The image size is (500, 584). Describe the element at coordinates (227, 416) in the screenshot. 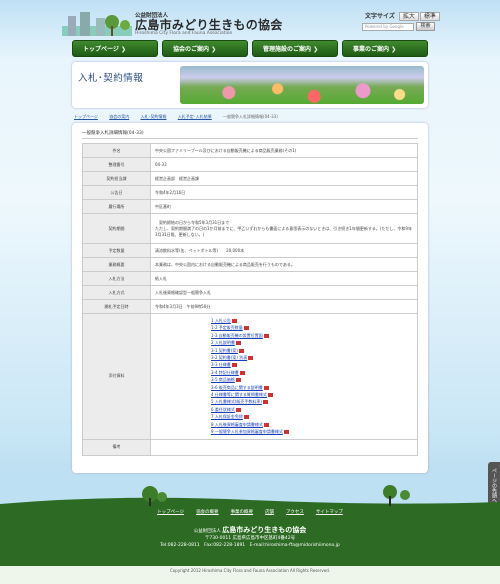

I see `doc-link: 7 入札保証金免除` at that location.